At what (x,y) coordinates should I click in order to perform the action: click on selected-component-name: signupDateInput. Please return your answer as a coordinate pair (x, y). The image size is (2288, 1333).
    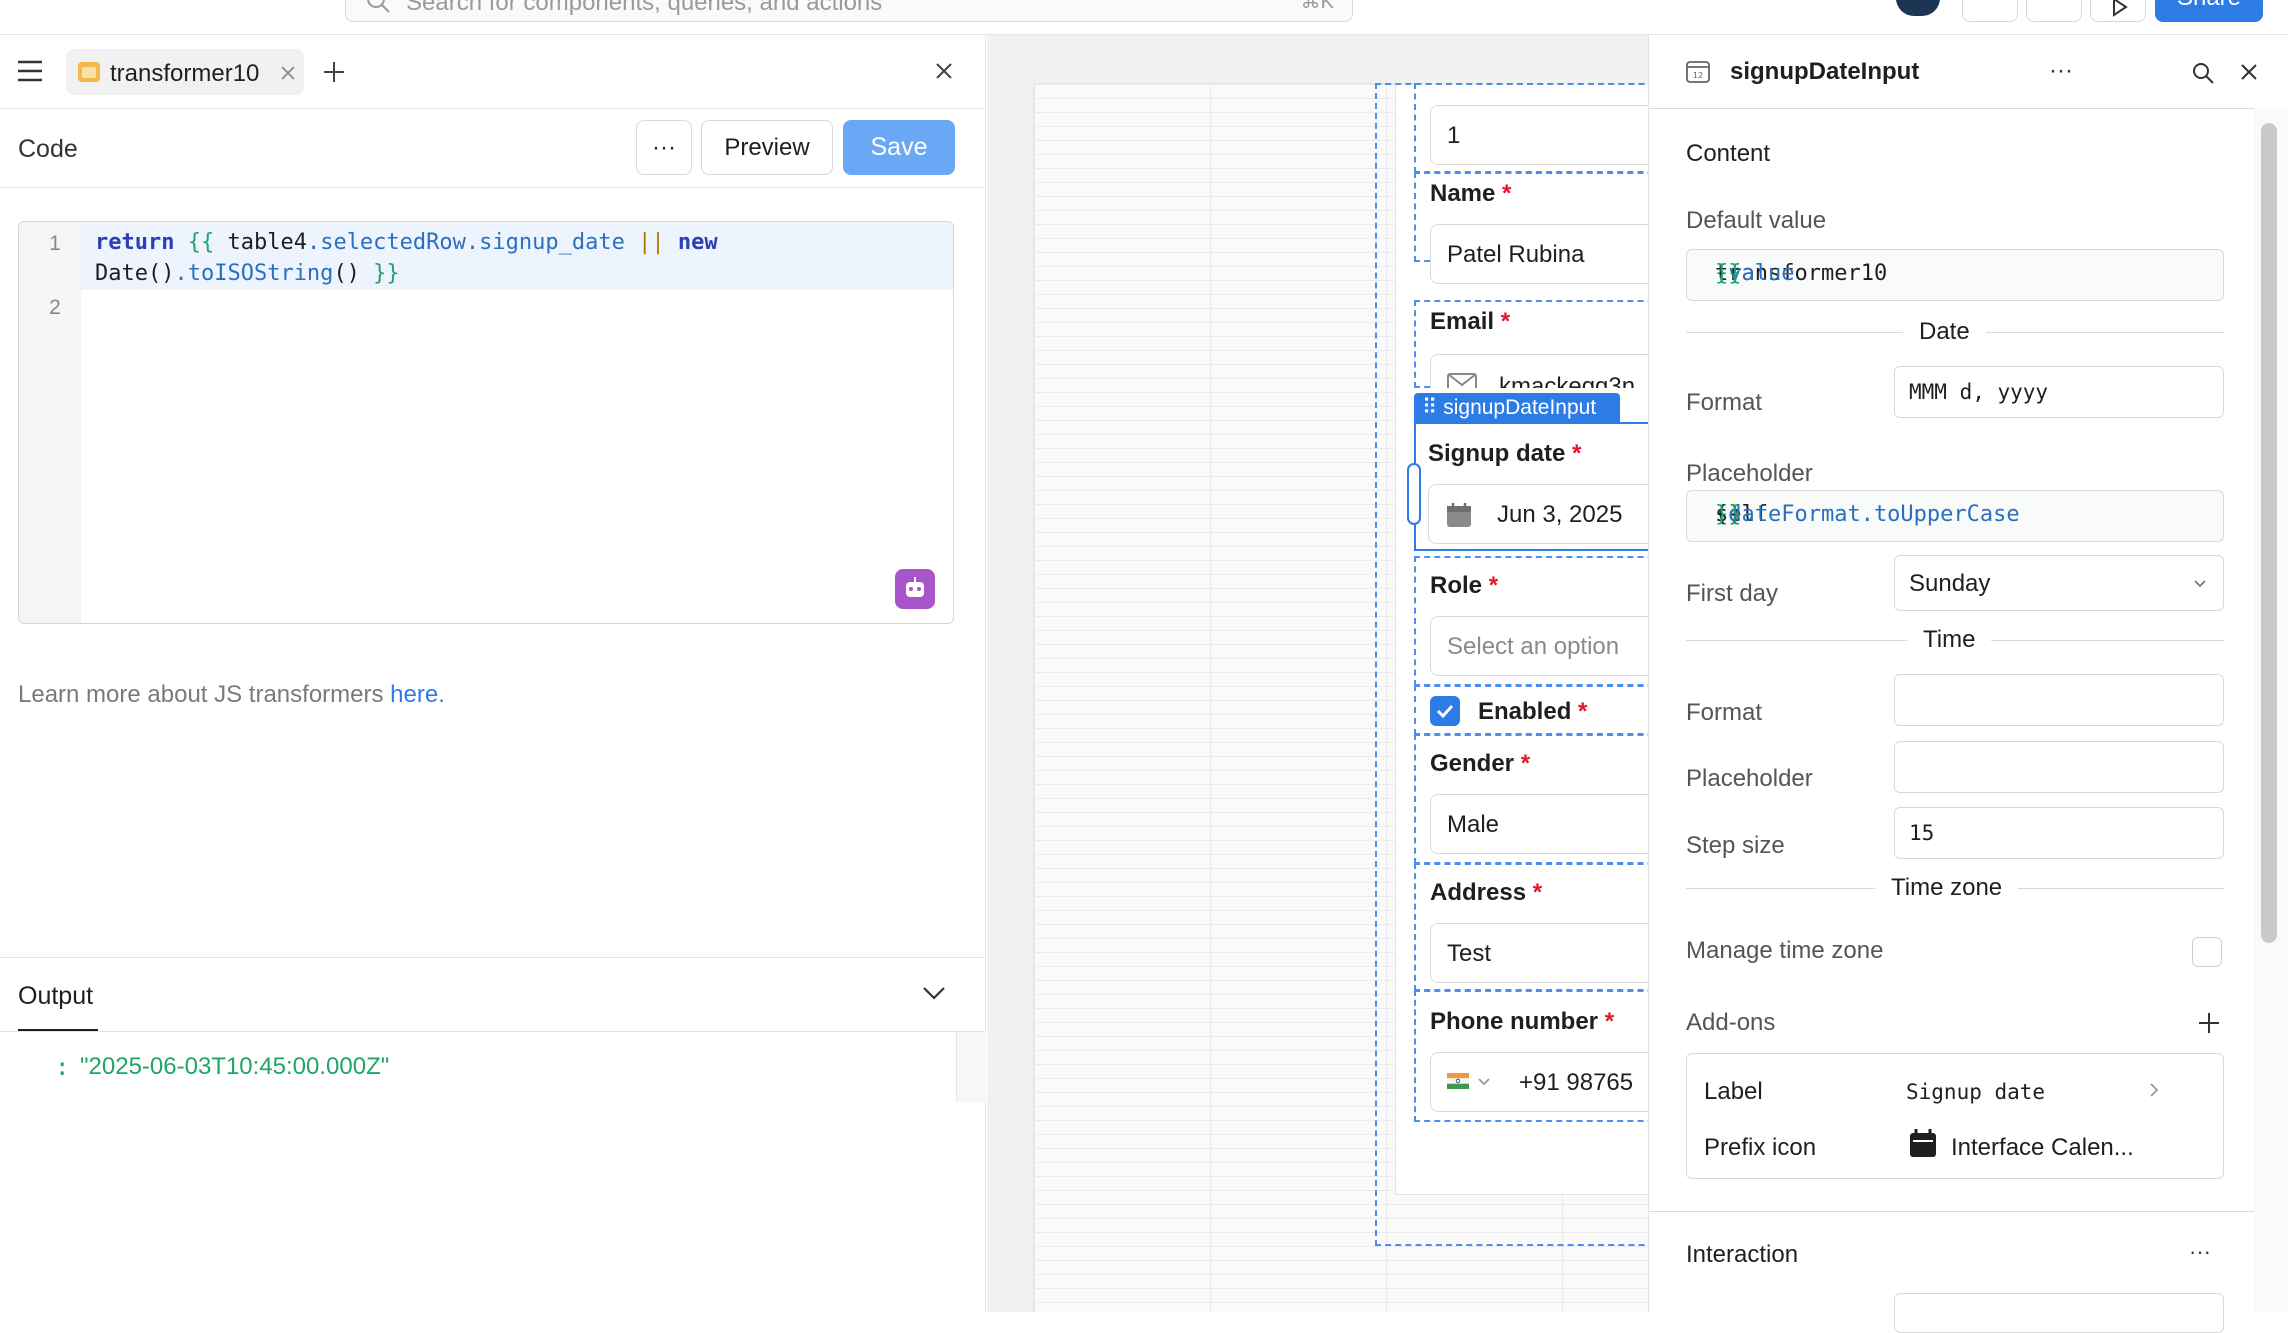
    Looking at the image, I should click on (1520, 407).